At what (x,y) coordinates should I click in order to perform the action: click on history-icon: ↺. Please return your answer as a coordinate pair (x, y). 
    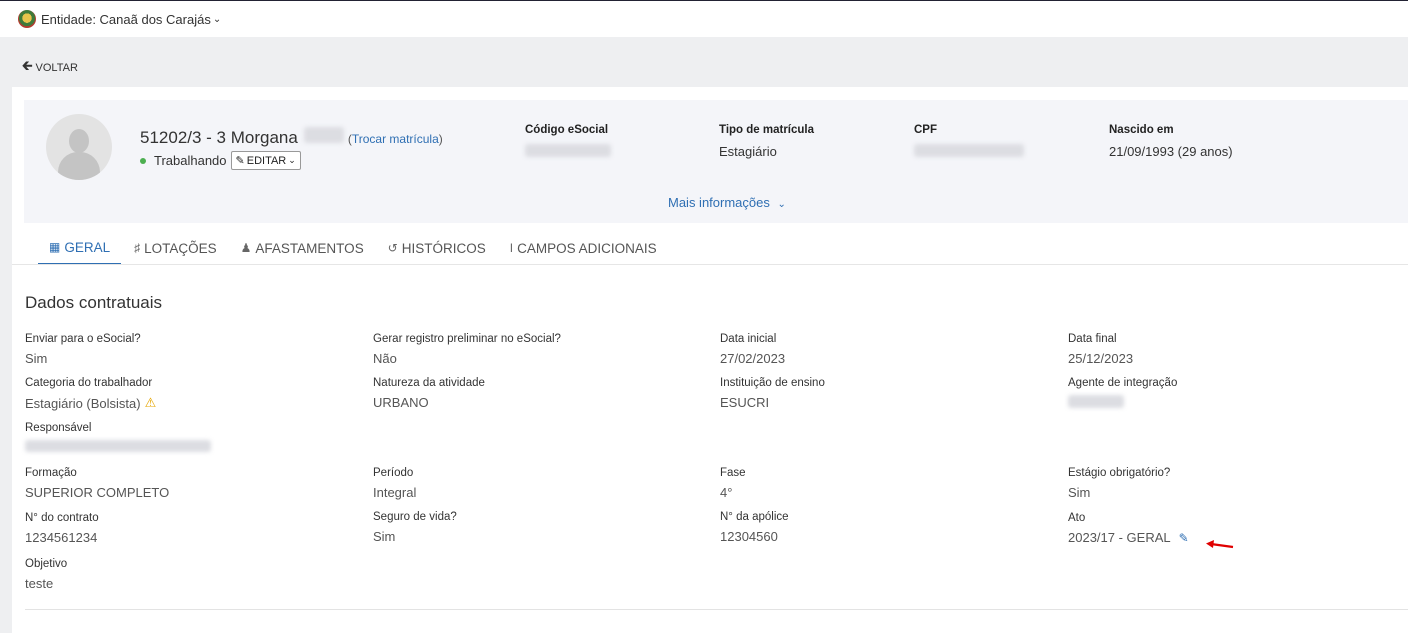
    Looking at the image, I should click on (392, 248).